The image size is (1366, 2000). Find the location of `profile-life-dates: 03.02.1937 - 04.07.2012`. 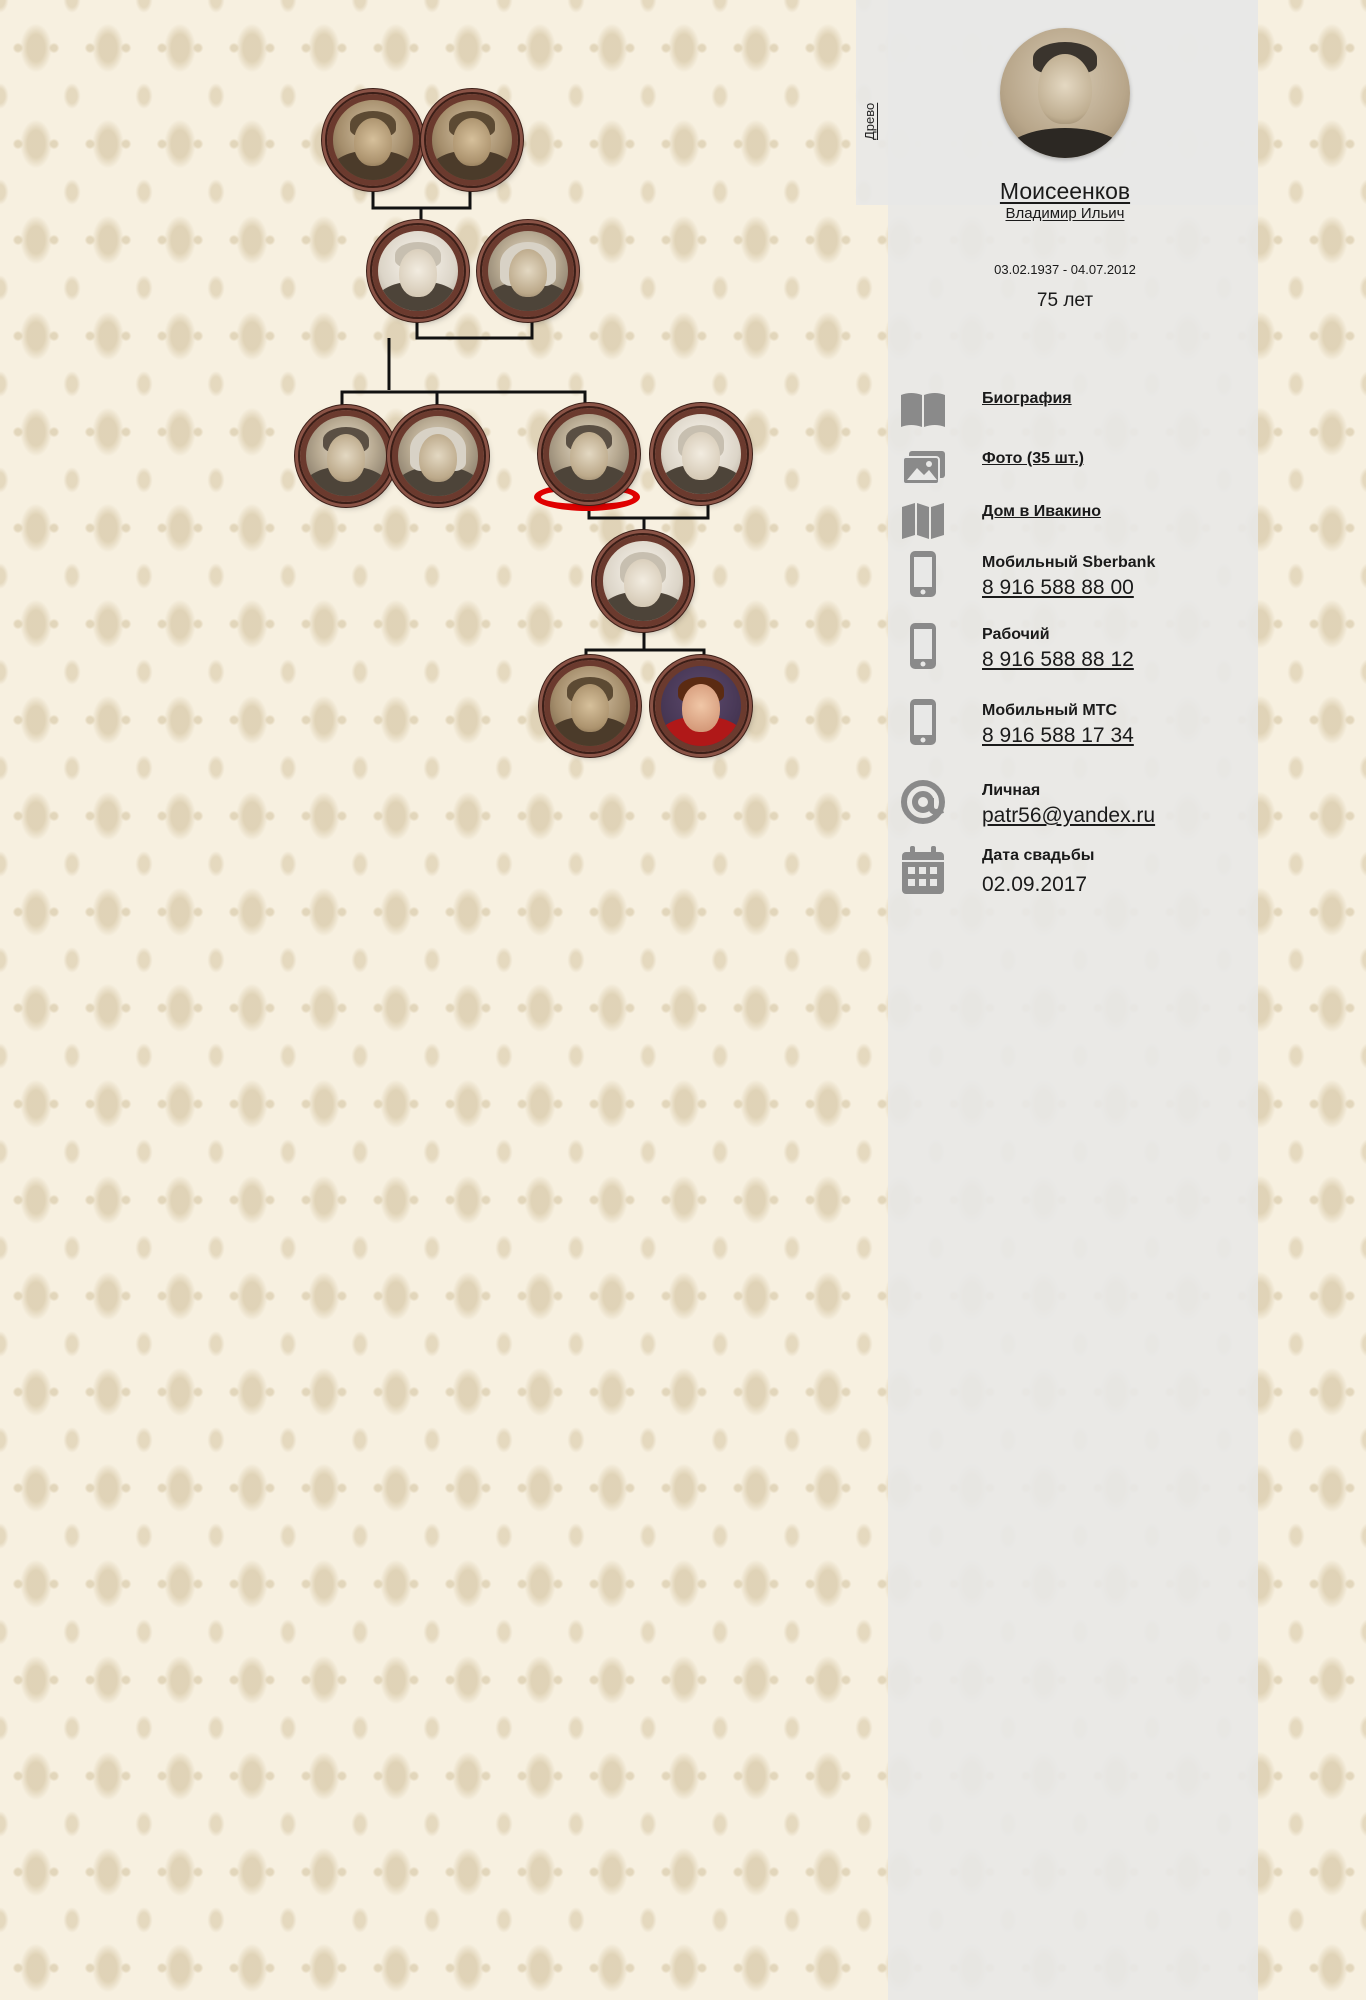

profile-life-dates: 03.02.1937 - 04.07.2012 is located at coordinates (1065, 269).